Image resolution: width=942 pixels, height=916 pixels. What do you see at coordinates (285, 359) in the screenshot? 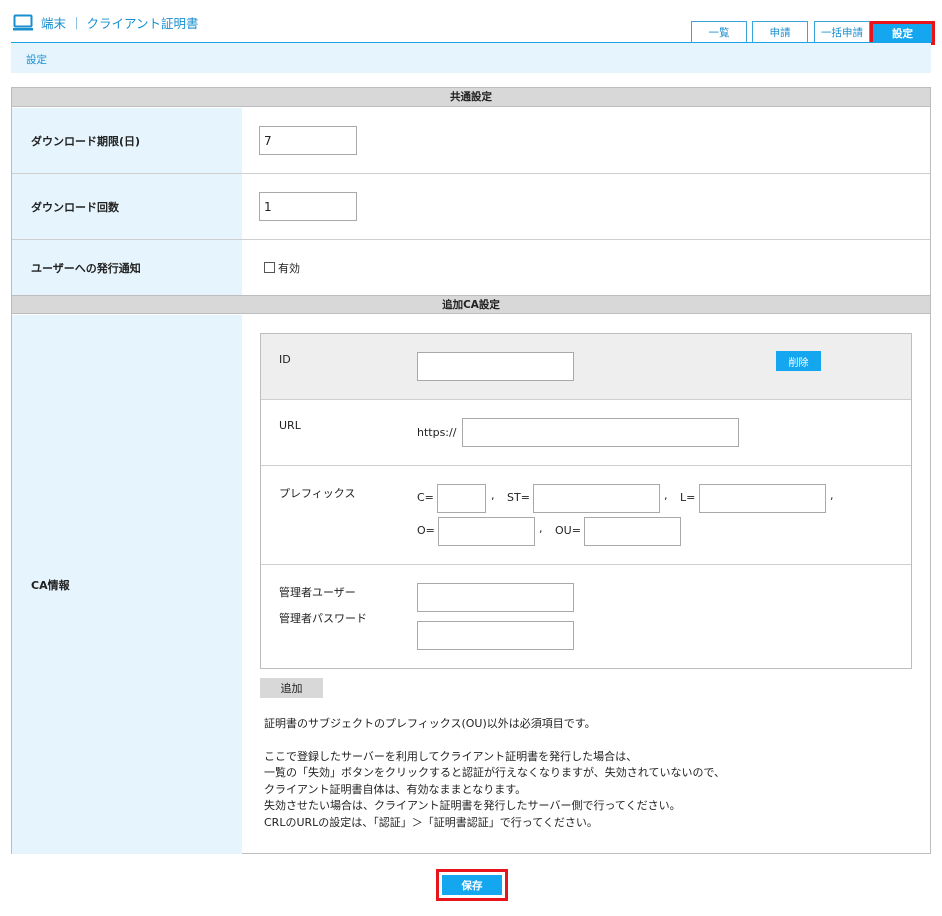
I see `ca-id-label: ID` at bounding box center [285, 359].